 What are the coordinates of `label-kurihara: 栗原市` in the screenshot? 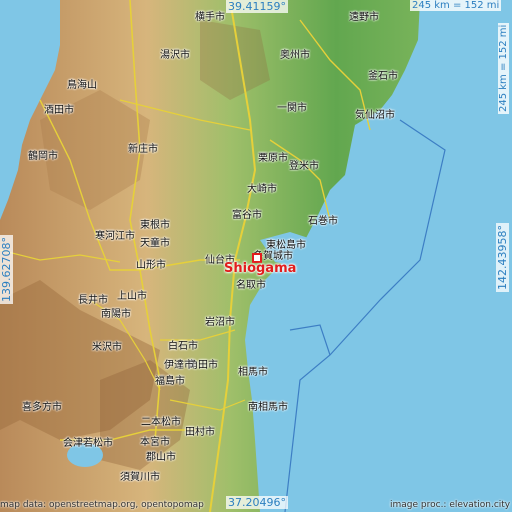 It's located at (273, 158).